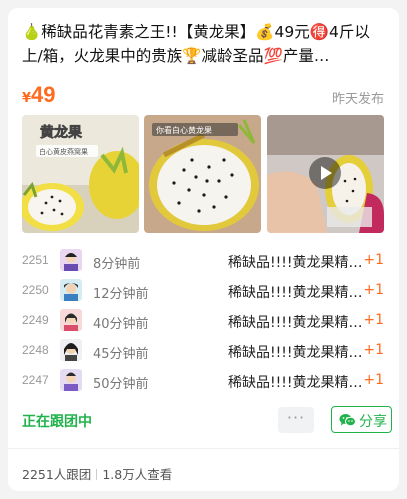 Image resolution: width=407 pixels, height=499 pixels. What do you see at coordinates (35, 320) in the screenshot?
I see `order-number: 2249` at bounding box center [35, 320].